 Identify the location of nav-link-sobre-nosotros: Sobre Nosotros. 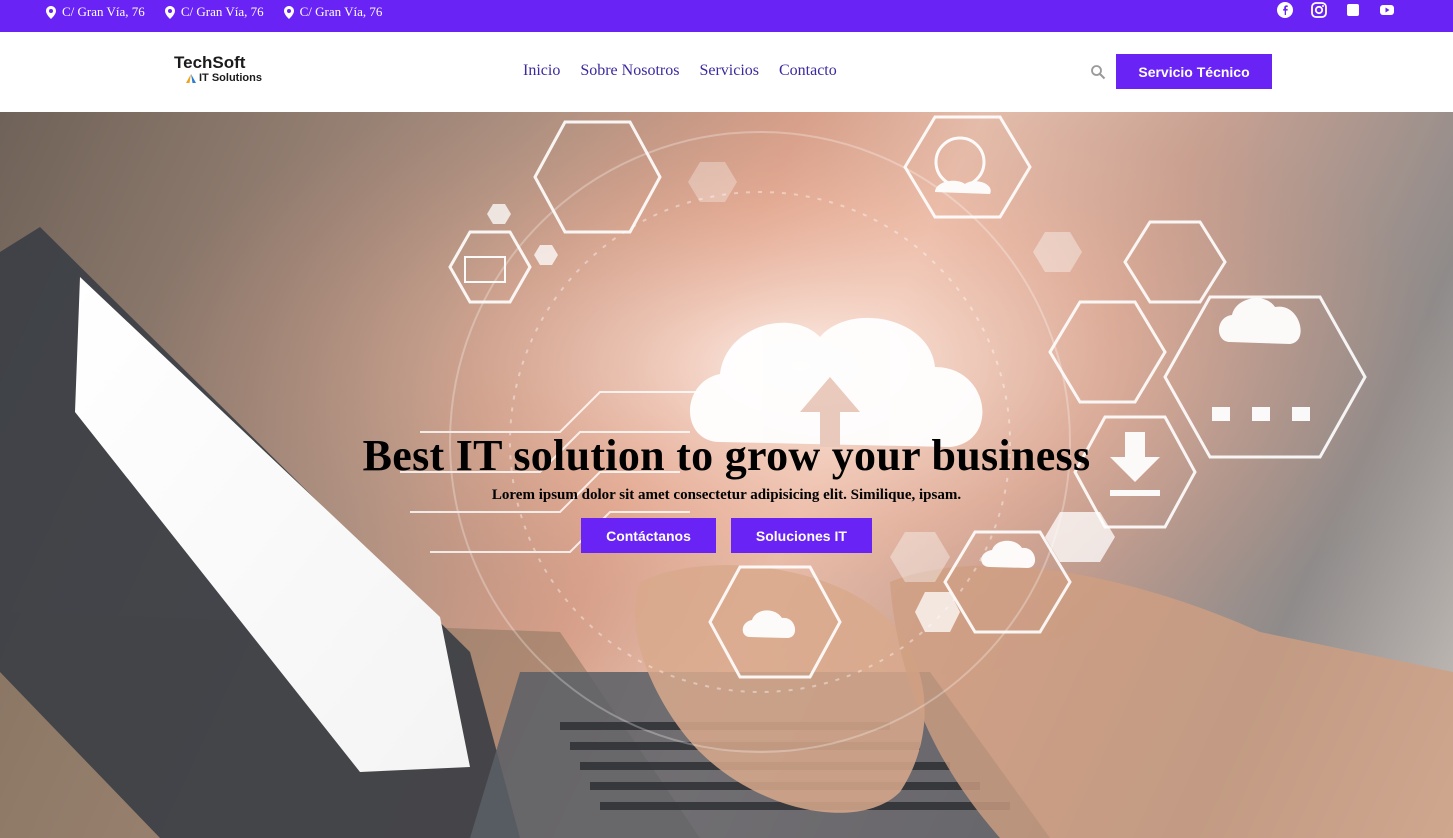
(629, 71).